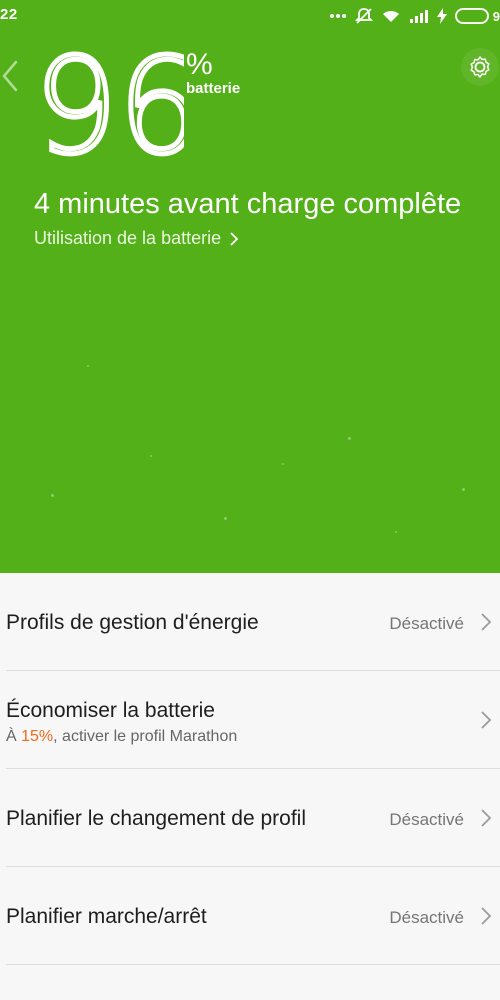 This screenshot has height=1000, width=500. What do you see at coordinates (199, 64) in the screenshot?
I see `percent-sign: %` at bounding box center [199, 64].